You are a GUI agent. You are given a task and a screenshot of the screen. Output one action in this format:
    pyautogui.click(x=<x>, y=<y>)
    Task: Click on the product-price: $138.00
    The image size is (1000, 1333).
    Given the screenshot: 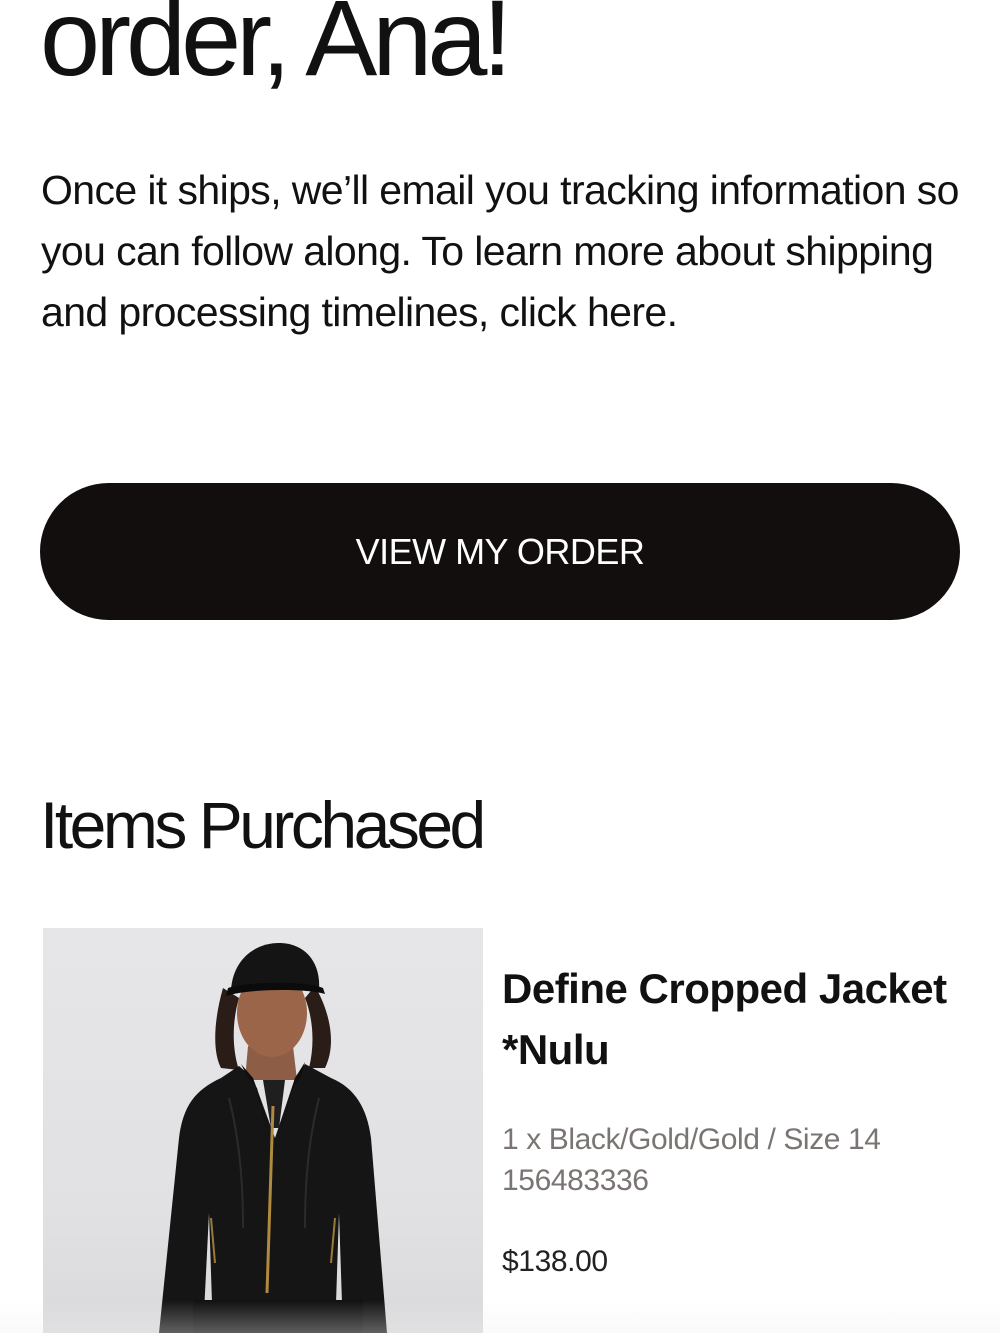 What is the action you would take?
    pyautogui.click(x=555, y=1261)
    